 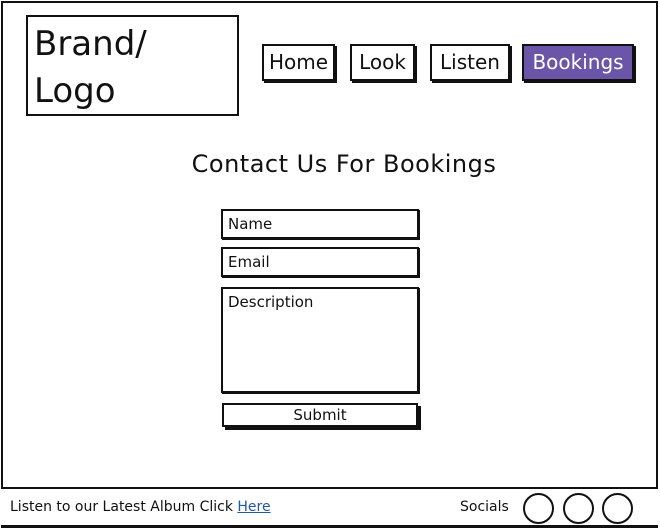 What do you see at coordinates (298, 62) in the screenshot?
I see `nav-home: Home` at bounding box center [298, 62].